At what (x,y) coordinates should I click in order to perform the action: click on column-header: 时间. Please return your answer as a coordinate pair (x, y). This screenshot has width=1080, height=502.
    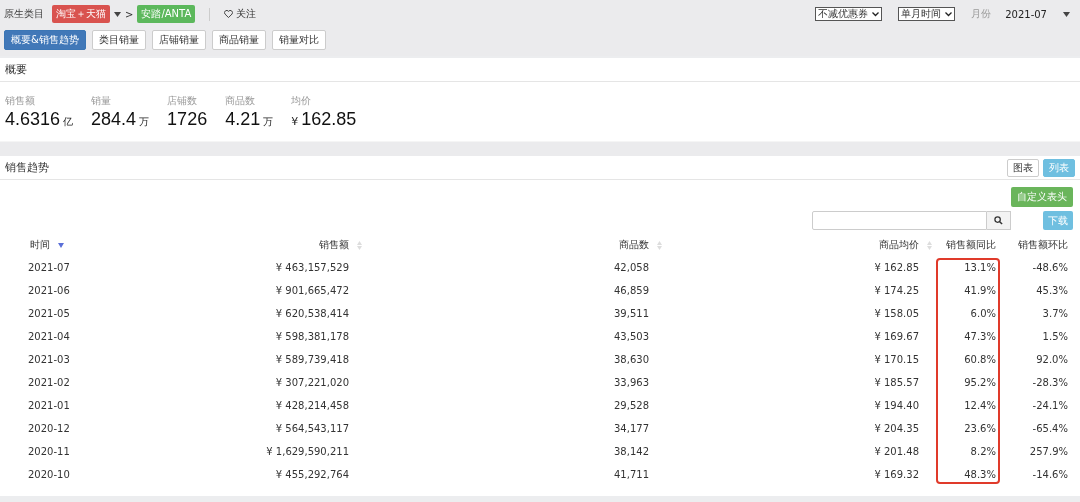
    Looking at the image, I should click on (40, 245).